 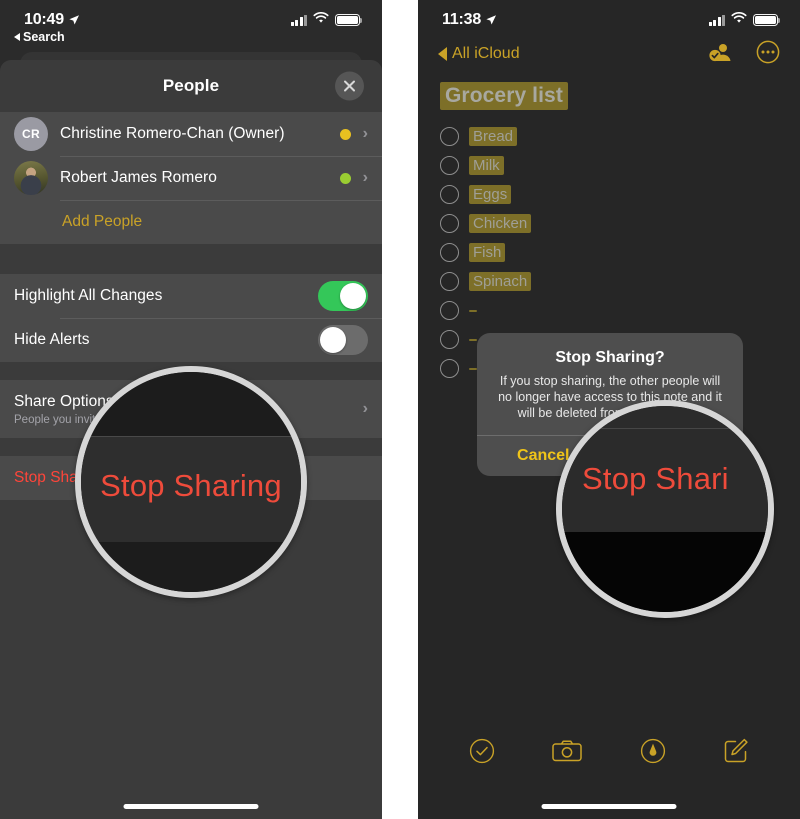 What do you see at coordinates (191, 259) in the screenshot?
I see `section-gap` at bounding box center [191, 259].